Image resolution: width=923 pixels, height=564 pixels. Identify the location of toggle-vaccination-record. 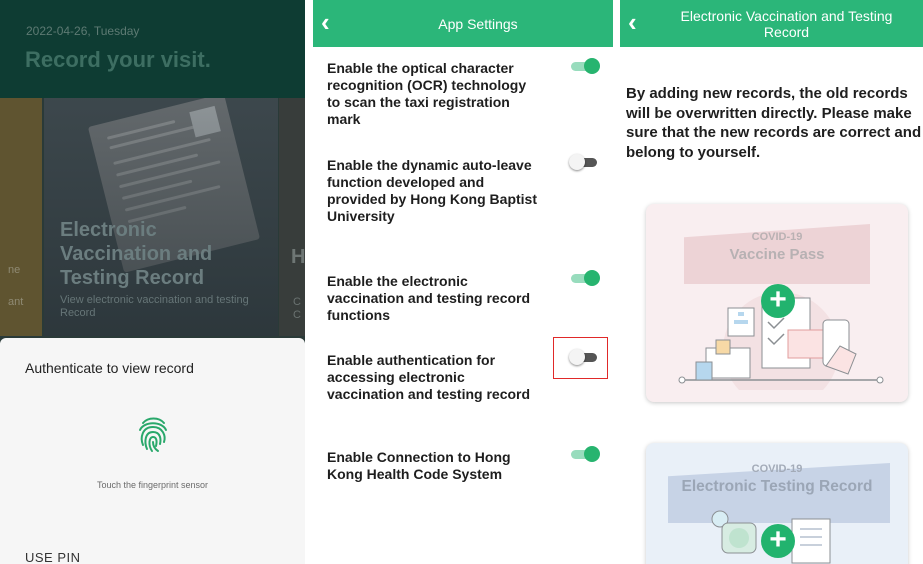
(584, 278).